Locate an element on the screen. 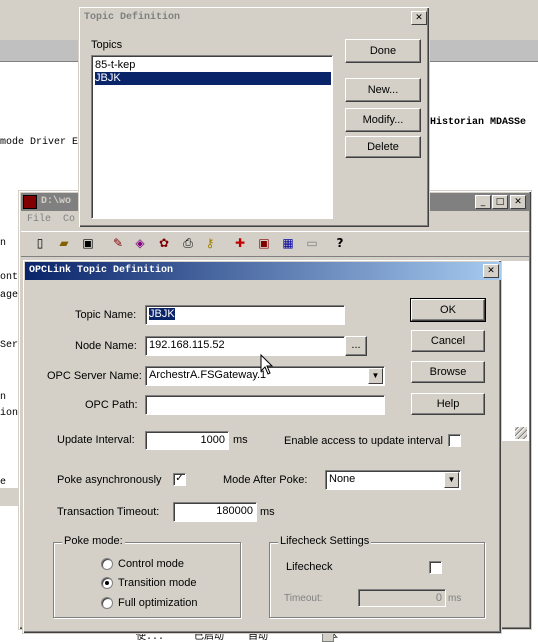 This screenshot has height=642, width=538. control-mode-radio is located at coordinates (107, 564).